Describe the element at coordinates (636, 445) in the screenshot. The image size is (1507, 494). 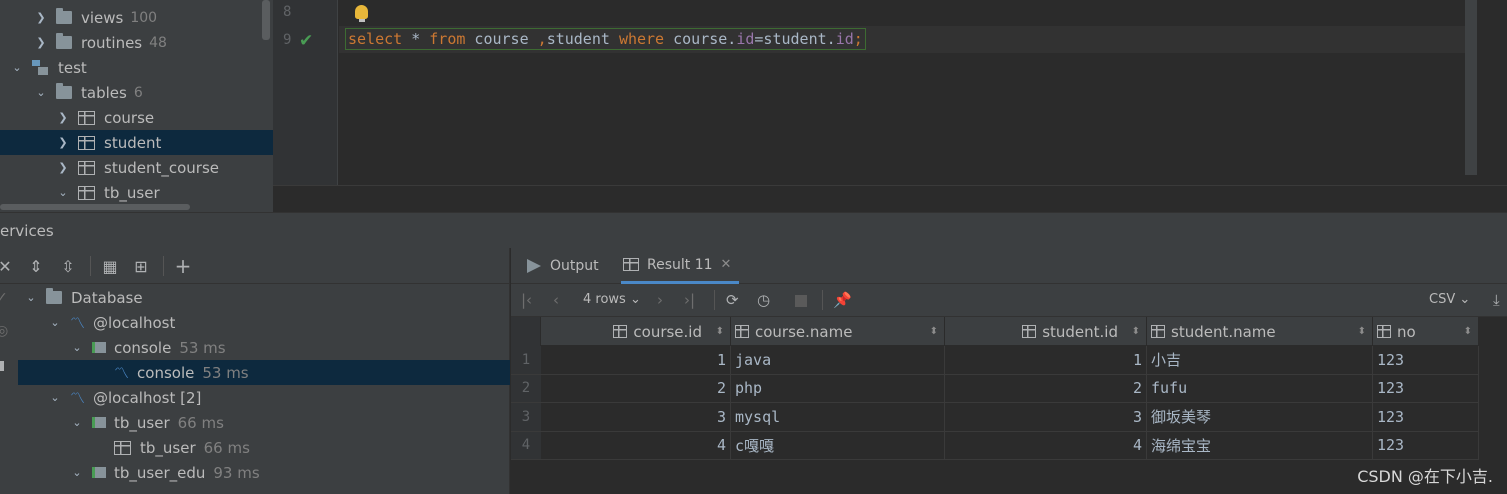
I see `cell-course-id: 4` at that location.